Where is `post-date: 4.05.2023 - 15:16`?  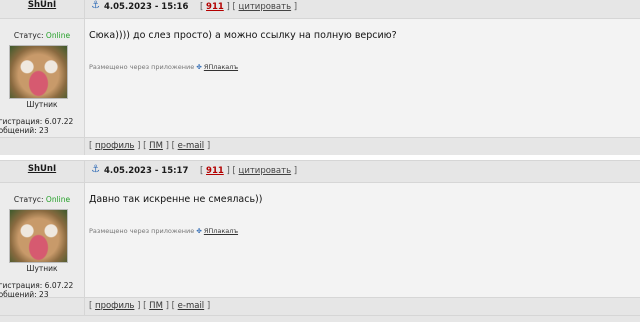
post-date: 4.05.2023 - 15:16 is located at coordinates (146, 7).